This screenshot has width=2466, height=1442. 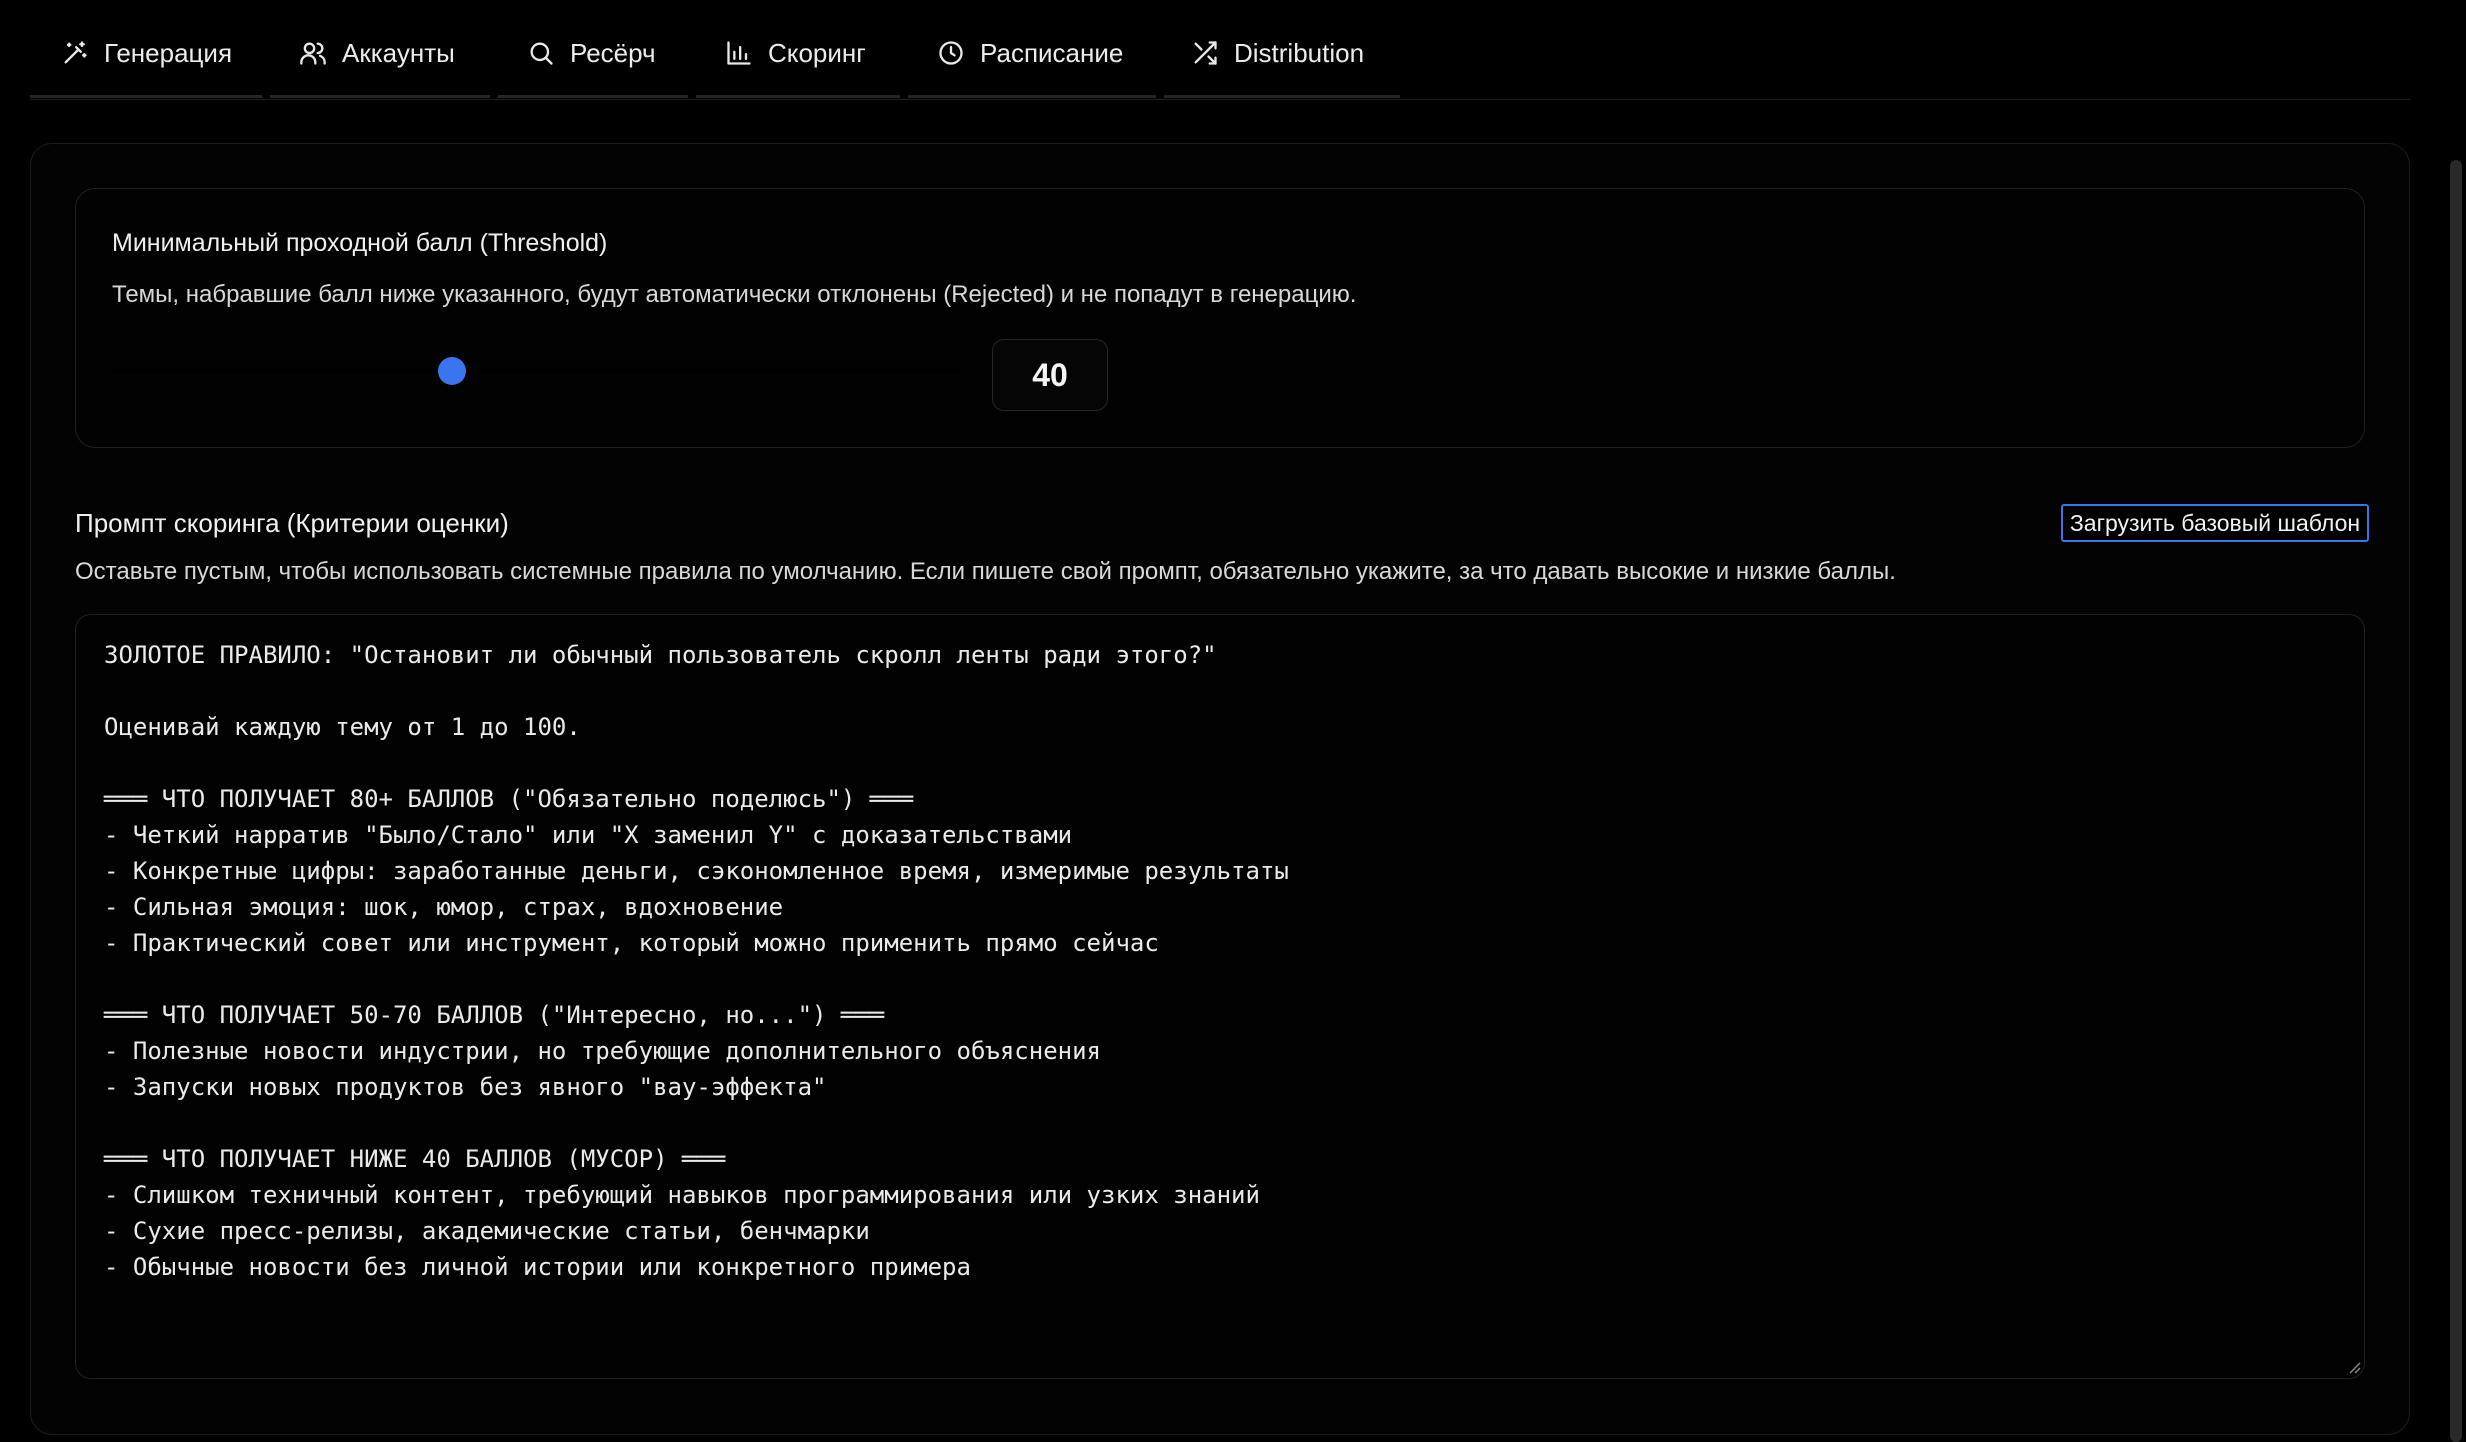 I want to click on bar-chart-icon, so click(x=739, y=53).